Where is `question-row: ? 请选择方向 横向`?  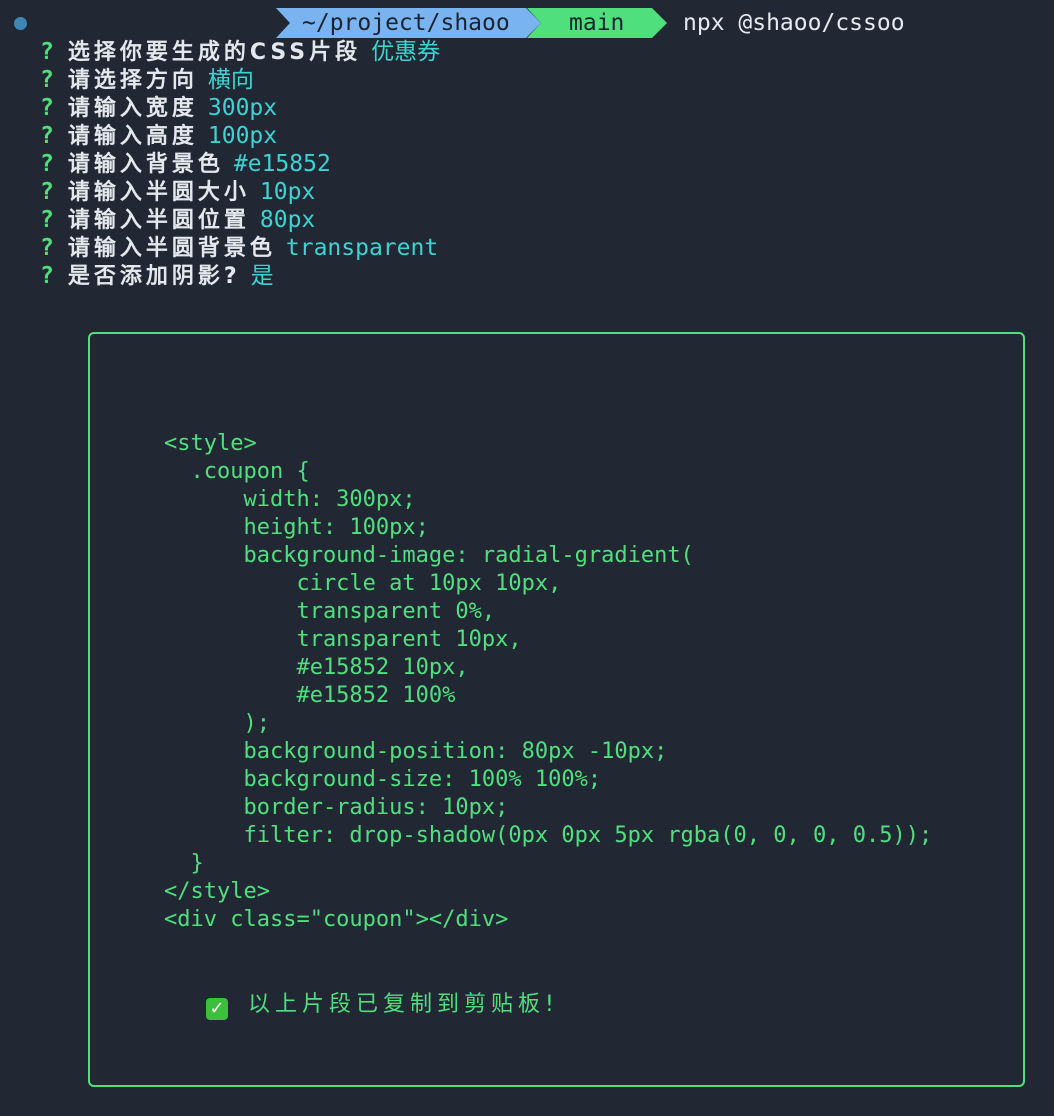
question-row: ? 请选择方向 横向 is located at coordinates (147, 80).